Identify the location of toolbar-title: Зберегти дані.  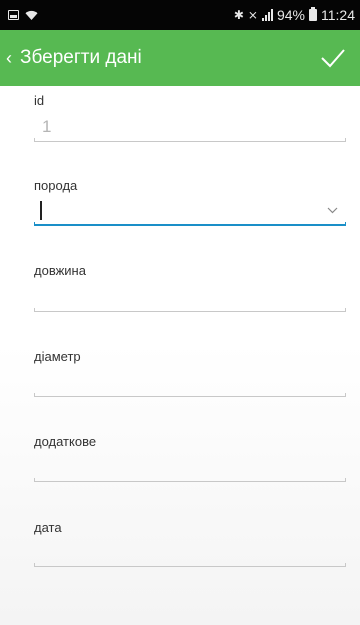
(81, 57).